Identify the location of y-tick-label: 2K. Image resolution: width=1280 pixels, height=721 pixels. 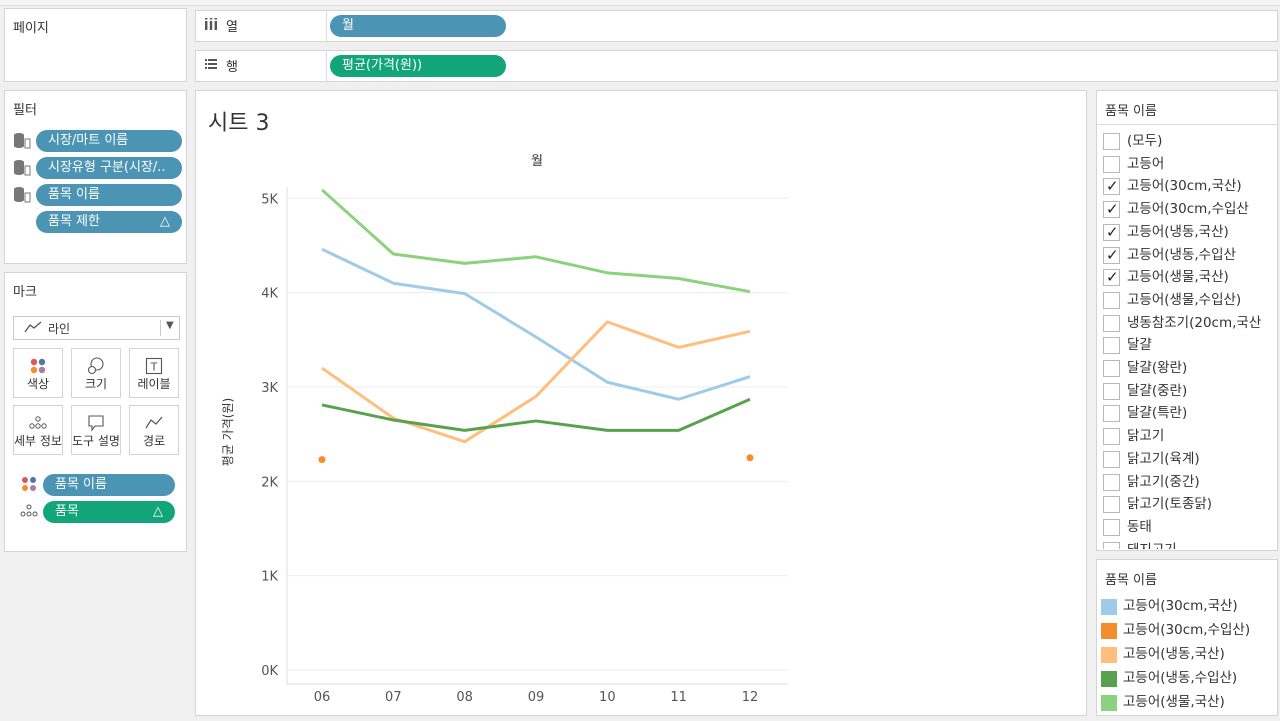
(269, 482).